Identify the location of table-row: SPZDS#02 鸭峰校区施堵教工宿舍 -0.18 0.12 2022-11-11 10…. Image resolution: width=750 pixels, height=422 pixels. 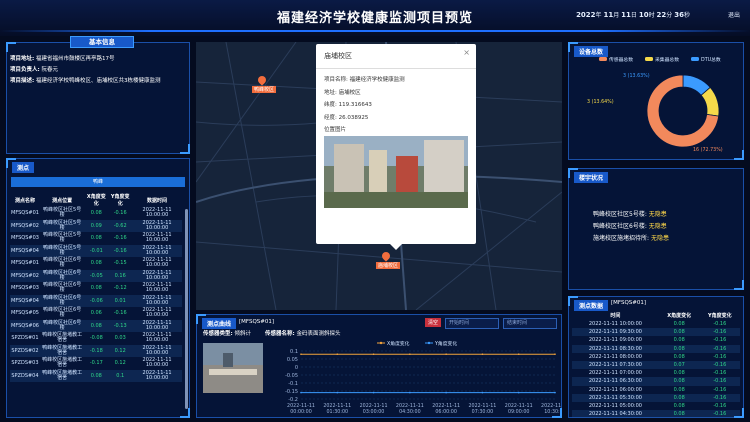
(96, 350).